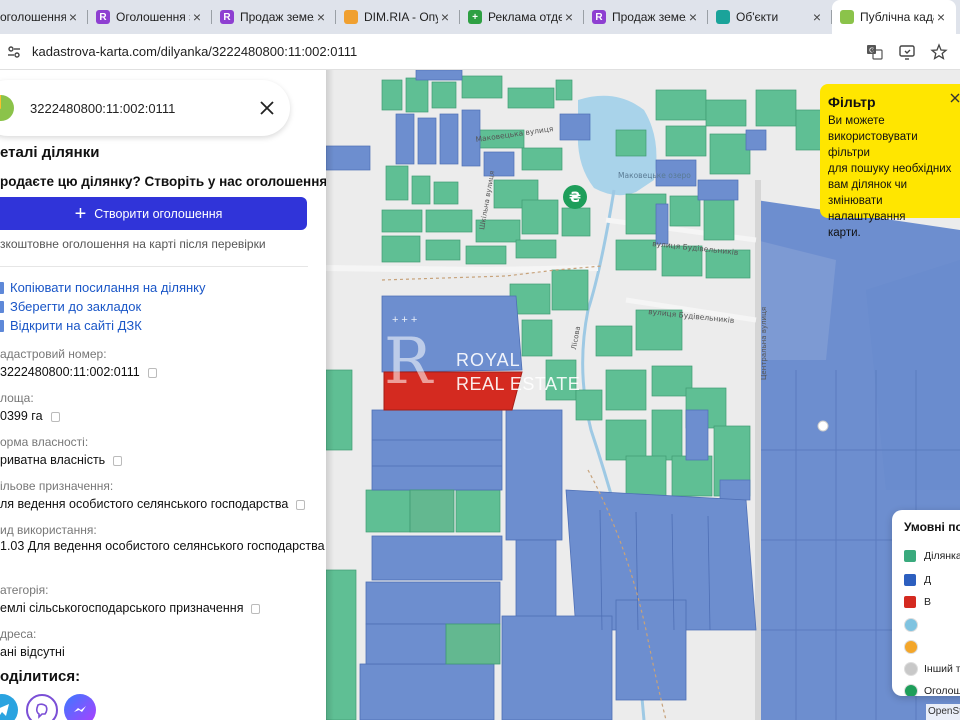  I want to click on field-label-area: лоща:, so click(17, 398).